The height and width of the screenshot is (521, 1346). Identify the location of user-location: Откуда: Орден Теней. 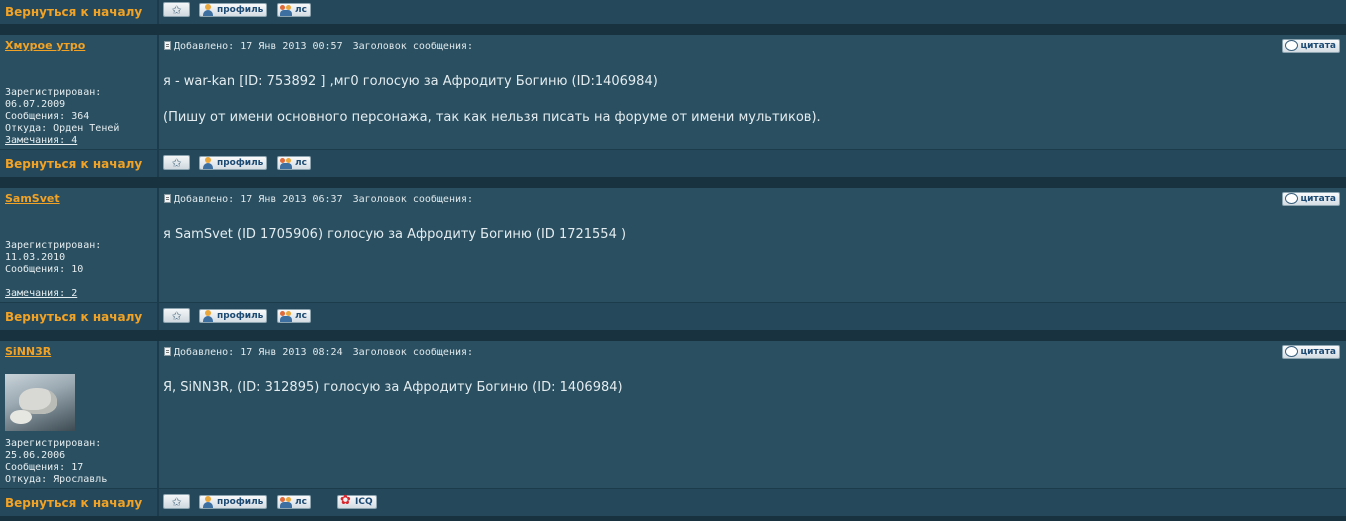
(62, 128).